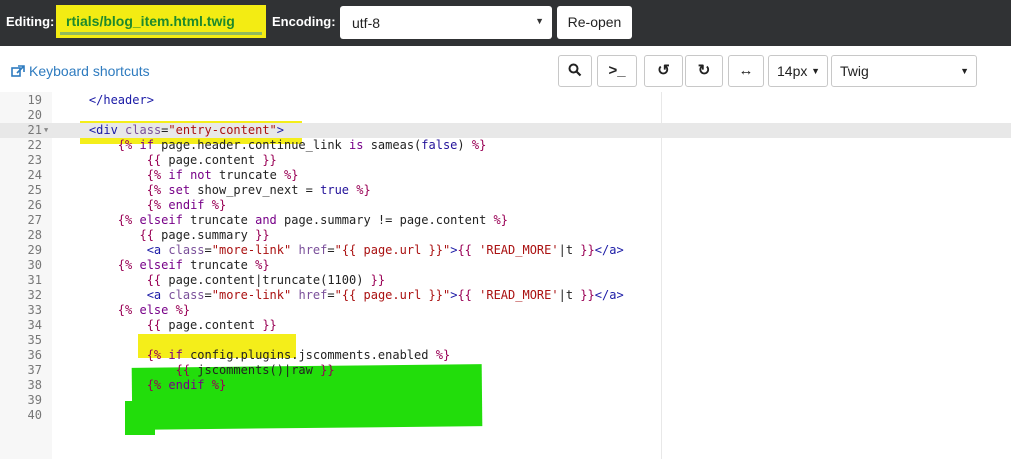 The image size is (1011, 459). Describe the element at coordinates (505, 400) in the screenshot. I see `code-line: 39` at that location.